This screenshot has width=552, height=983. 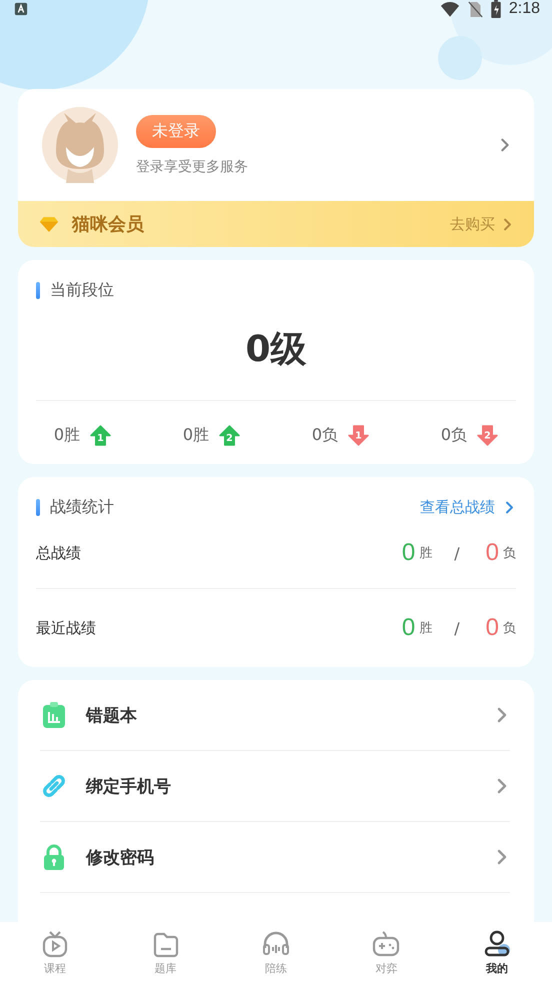 What do you see at coordinates (276, 350) in the screenshot?
I see `rank-level: 0级` at bounding box center [276, 350].